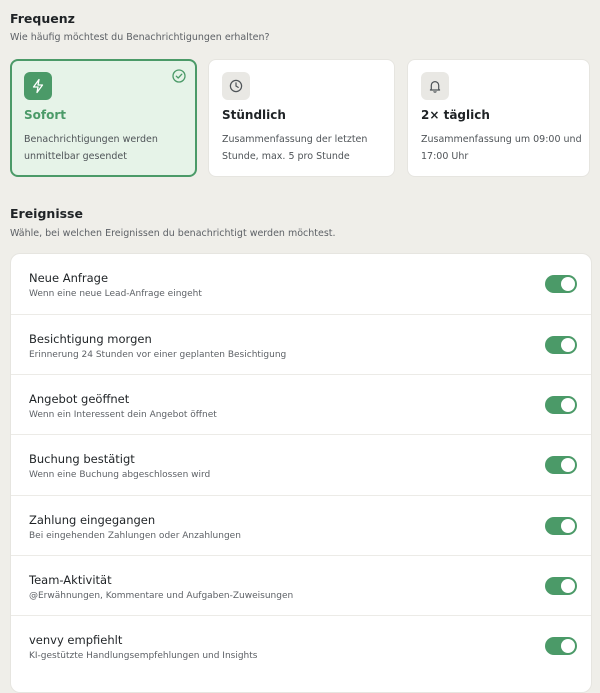 This screenshot has height=693, width=600. What do you see at coordinates (120, 475) in the screenshot?
I see `event-description: Wenn eine Buchung abgeschlossen wird` at bounding box center [120, 475].